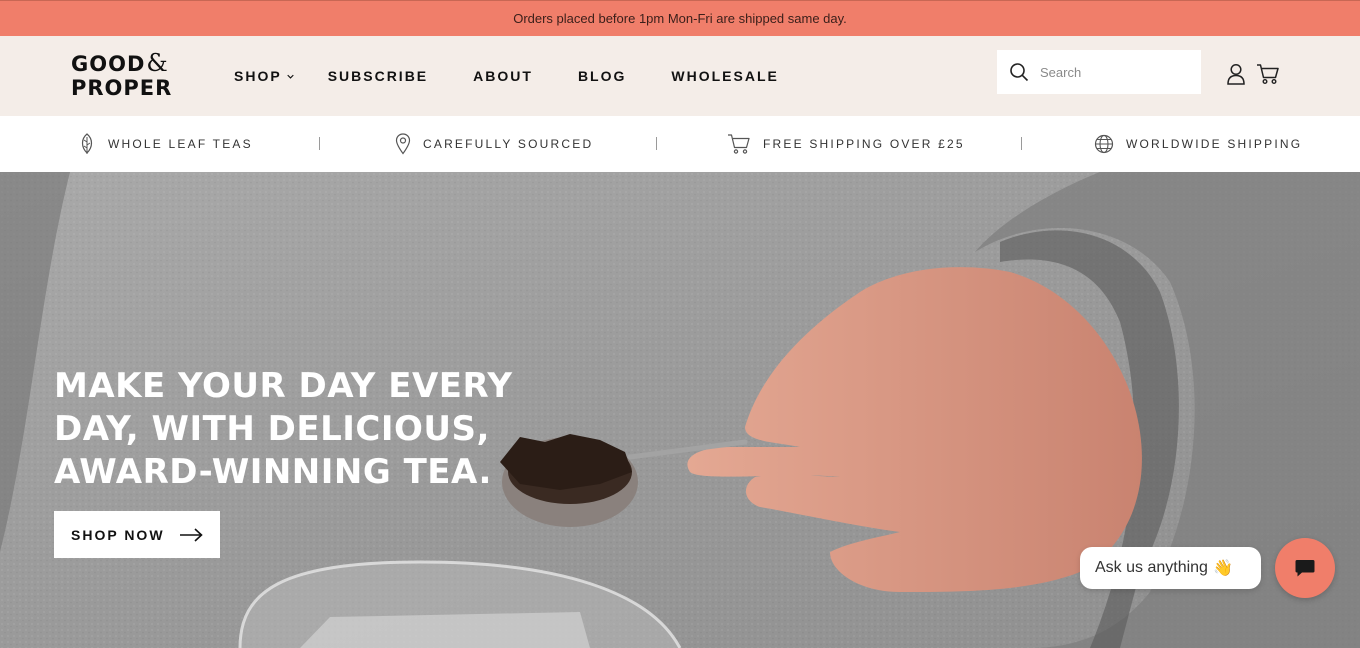 The height and width of the screenshot is (648, 1360). I want to click on nav-item-about: ABOUT, so click(503, 76).